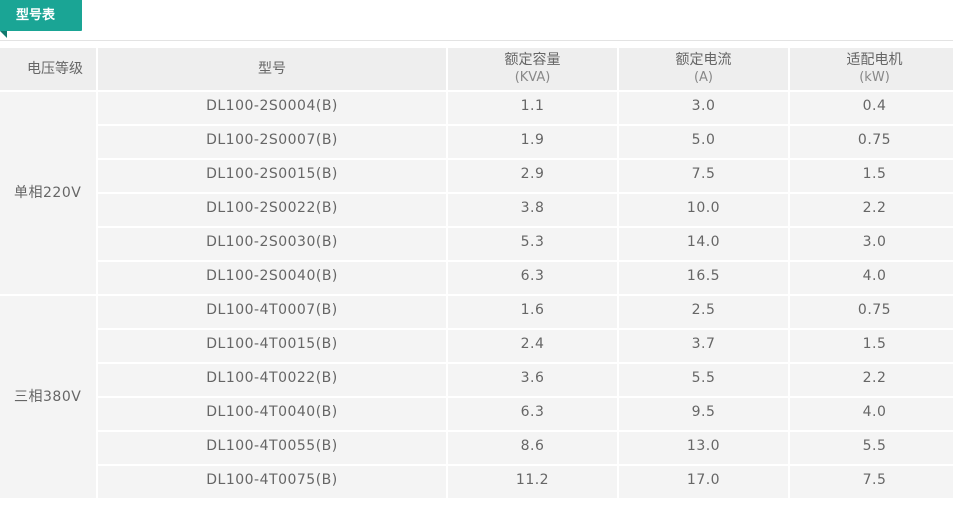 This screenshot has height=520, width=953. What do you see at coordinates (703, 77) in the screenshot?
I see `header-rated-current-unit: (A)` at bounding box center [703, 77].